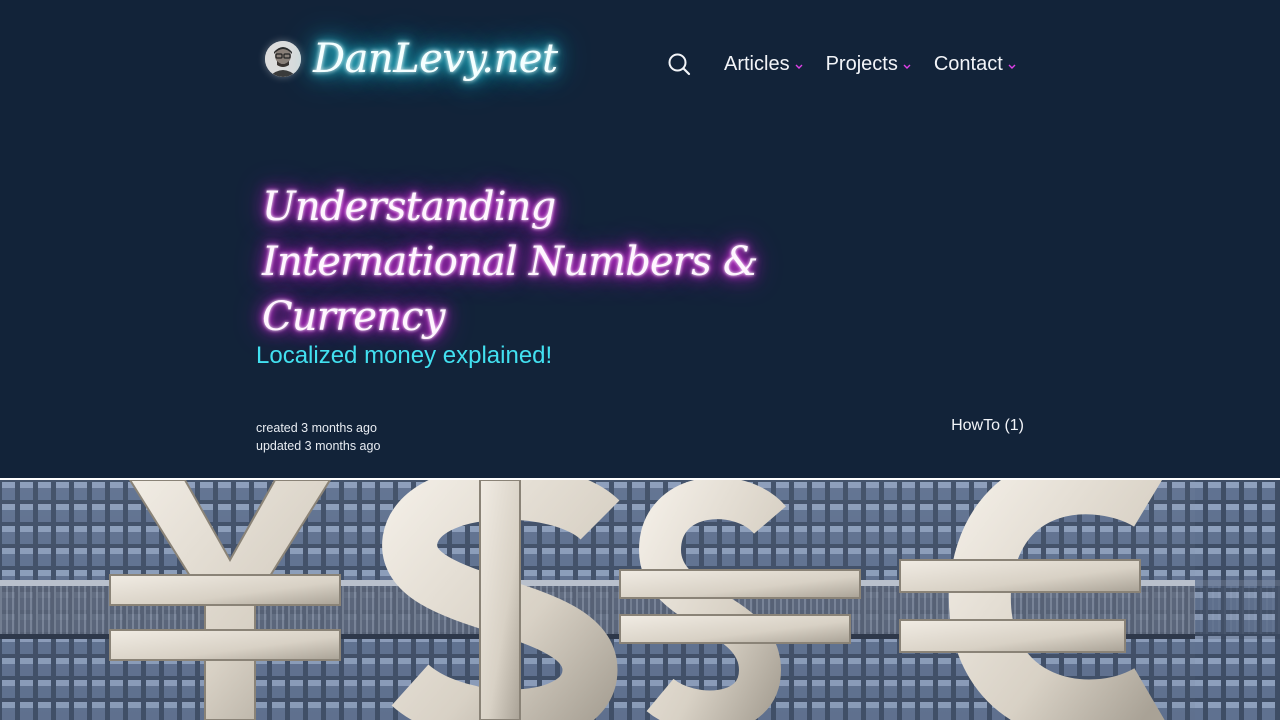 This screenshot has height=720, width=1280. Describe the element at coordinates (757, 63) in the screenshot. I see `nav-item-label: Articles` at that location.